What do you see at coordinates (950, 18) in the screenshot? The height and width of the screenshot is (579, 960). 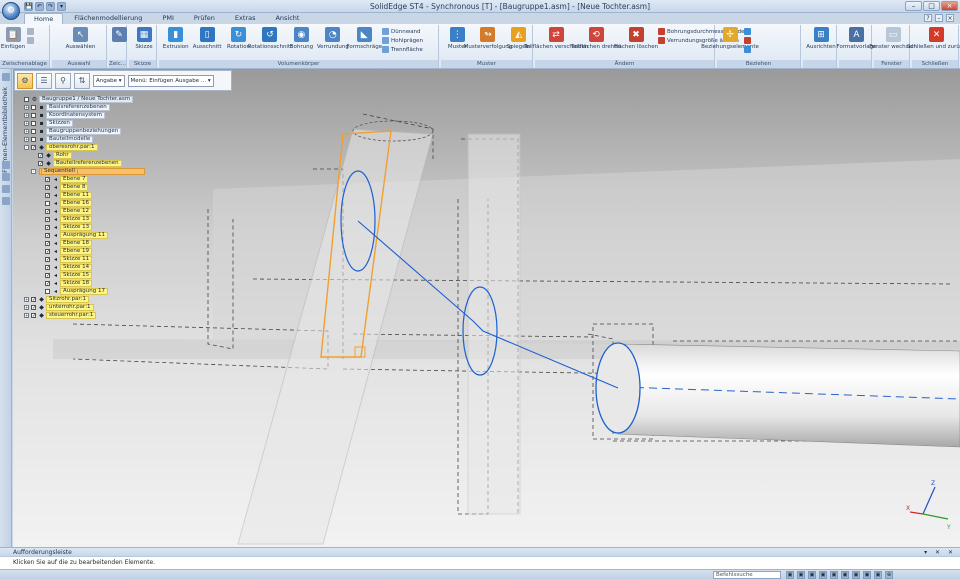 I see `close-document-icon: ×` at bounding box center [950, 18].